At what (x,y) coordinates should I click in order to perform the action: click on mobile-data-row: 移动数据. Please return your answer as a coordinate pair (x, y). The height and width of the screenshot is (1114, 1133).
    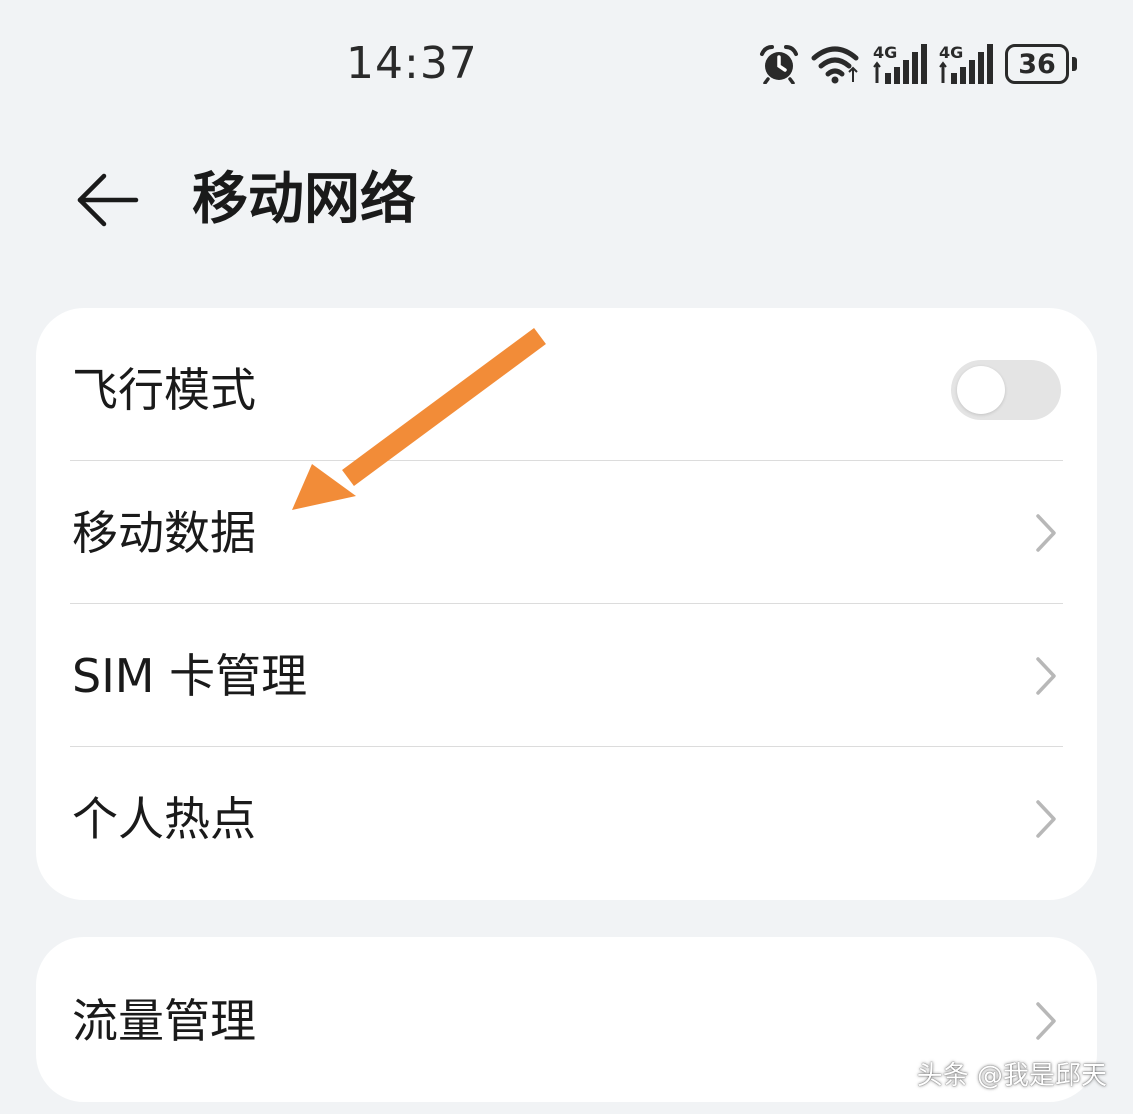
    Looking at the image, I should click on (566, 532).